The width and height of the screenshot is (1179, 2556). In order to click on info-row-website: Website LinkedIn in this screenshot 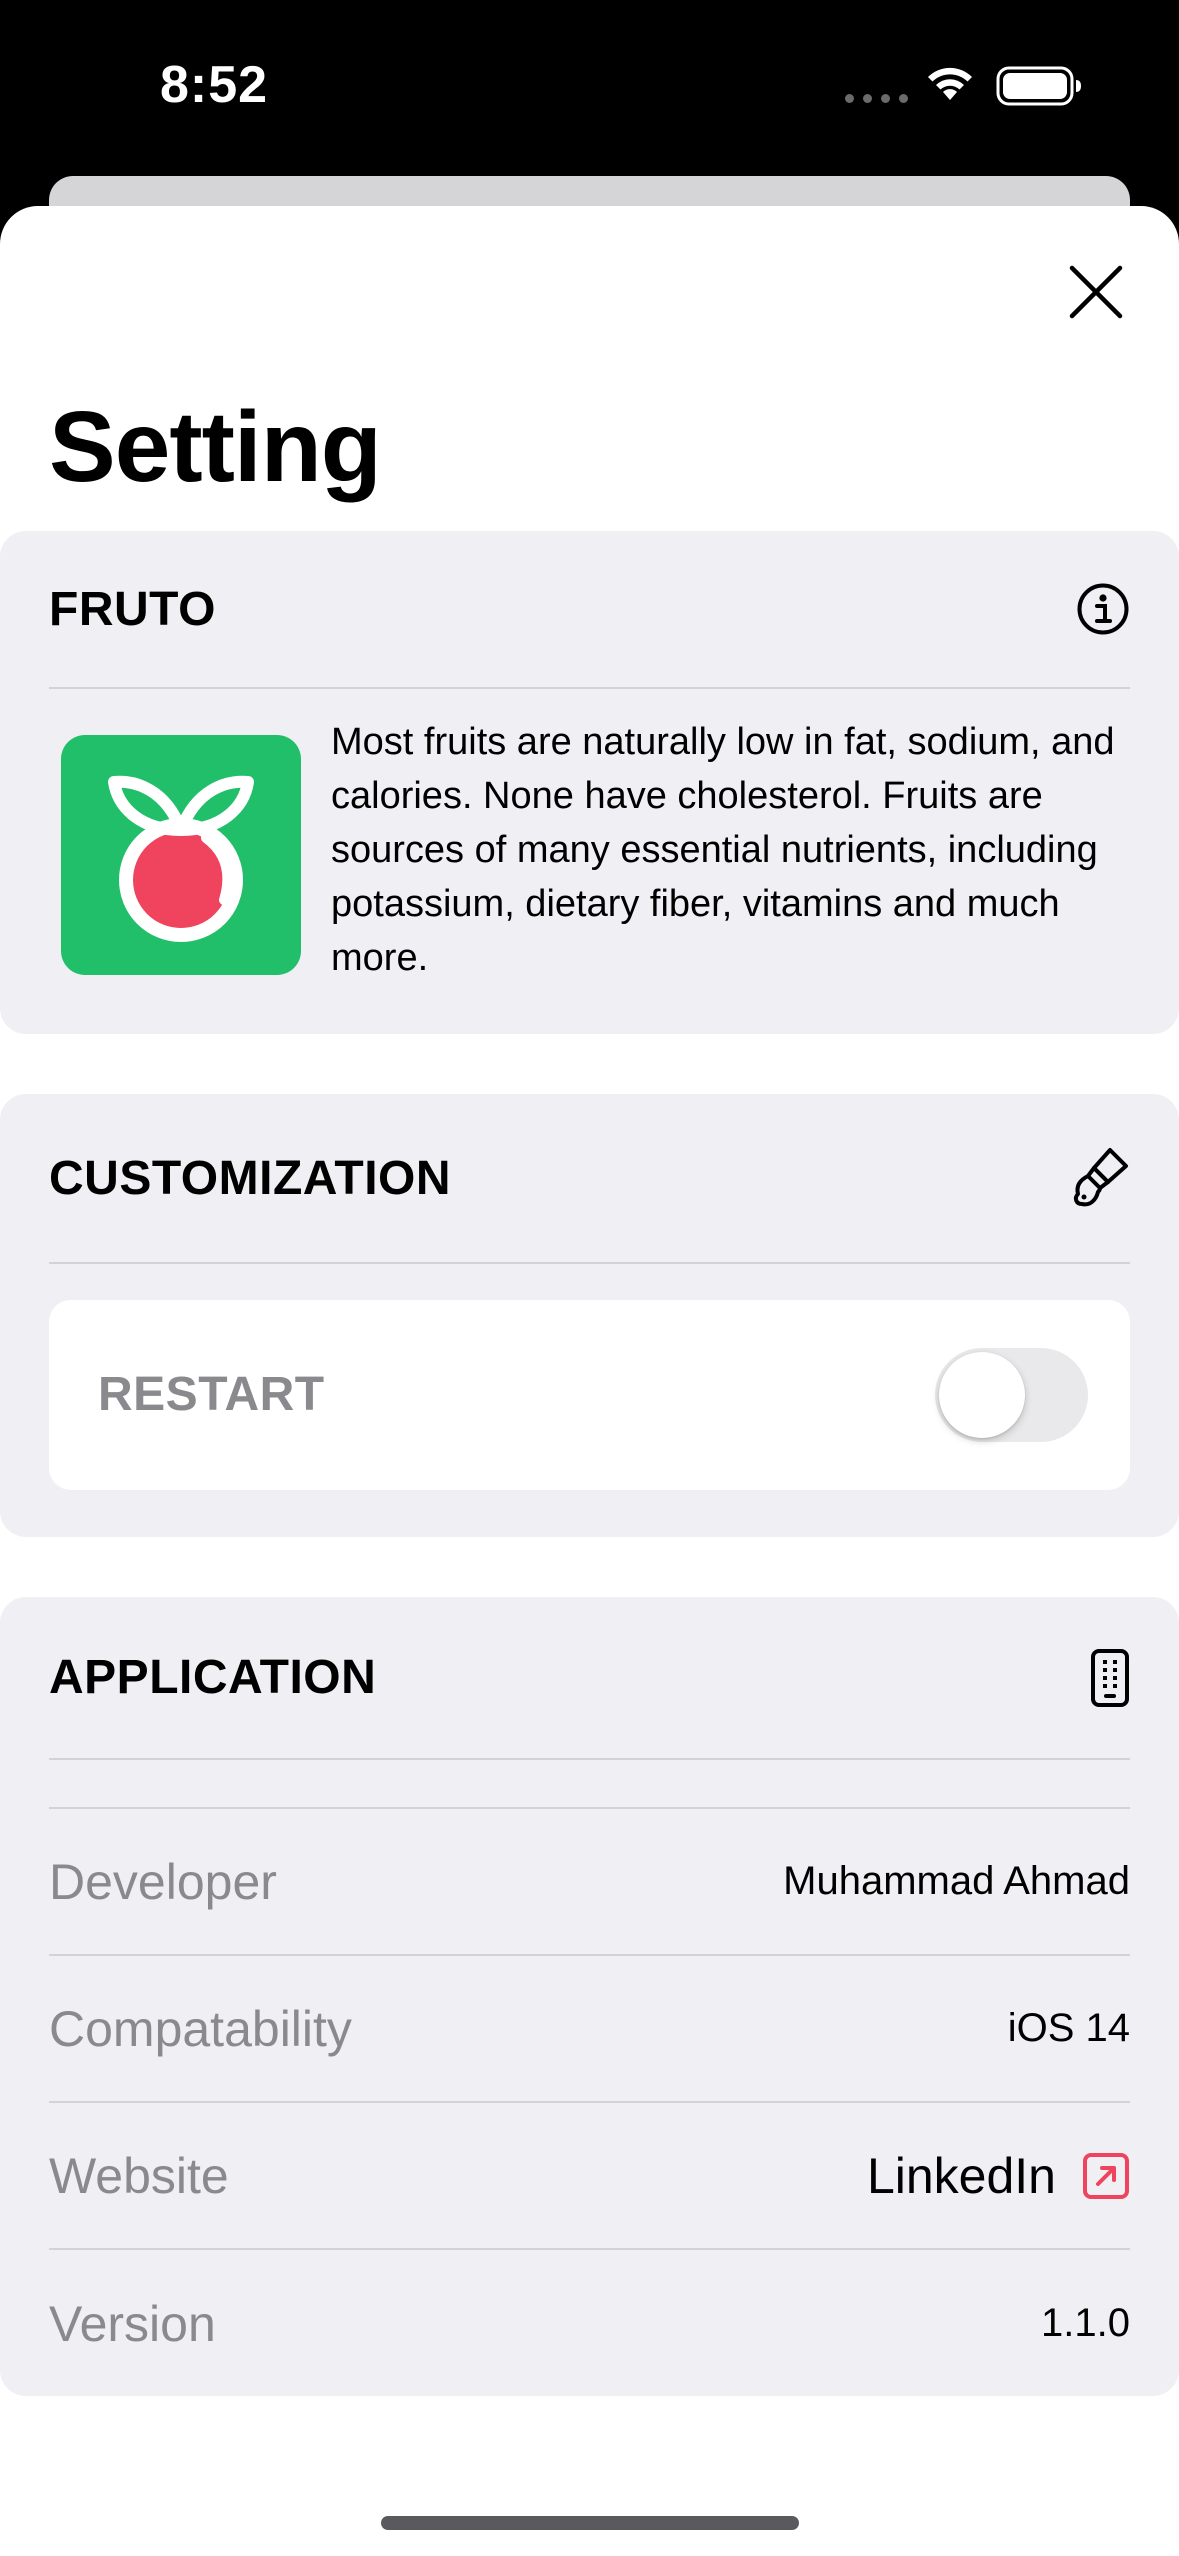, I will do `click(589, 2176)`.